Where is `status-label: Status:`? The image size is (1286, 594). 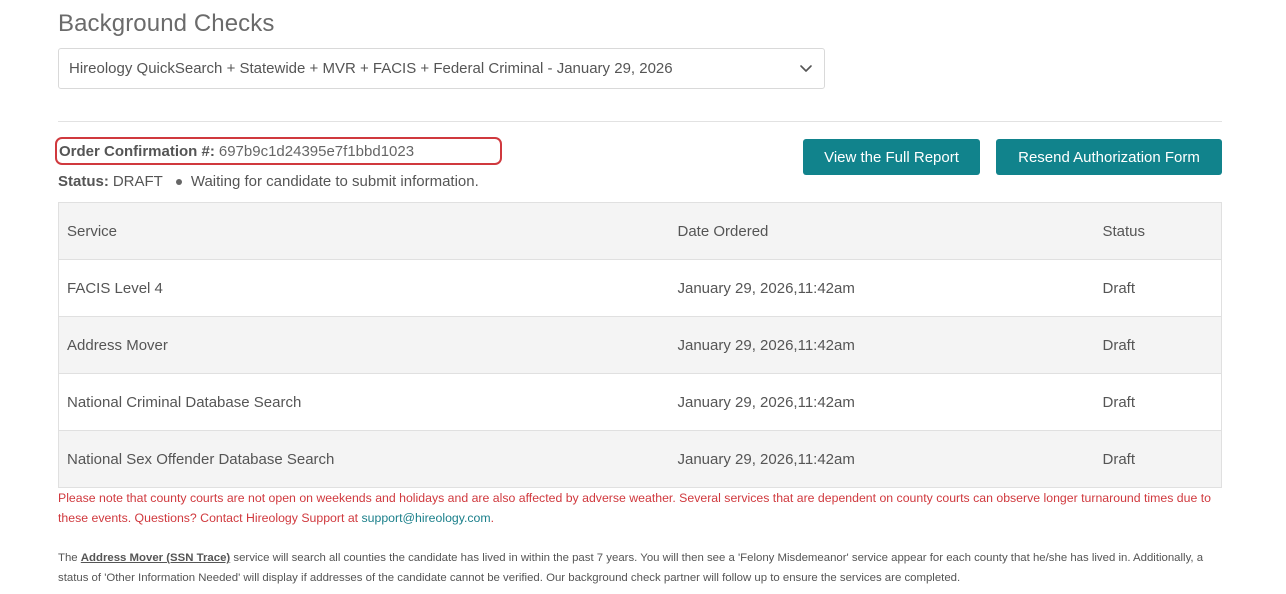
status-label: Status: is located at coordinates (83, 181).